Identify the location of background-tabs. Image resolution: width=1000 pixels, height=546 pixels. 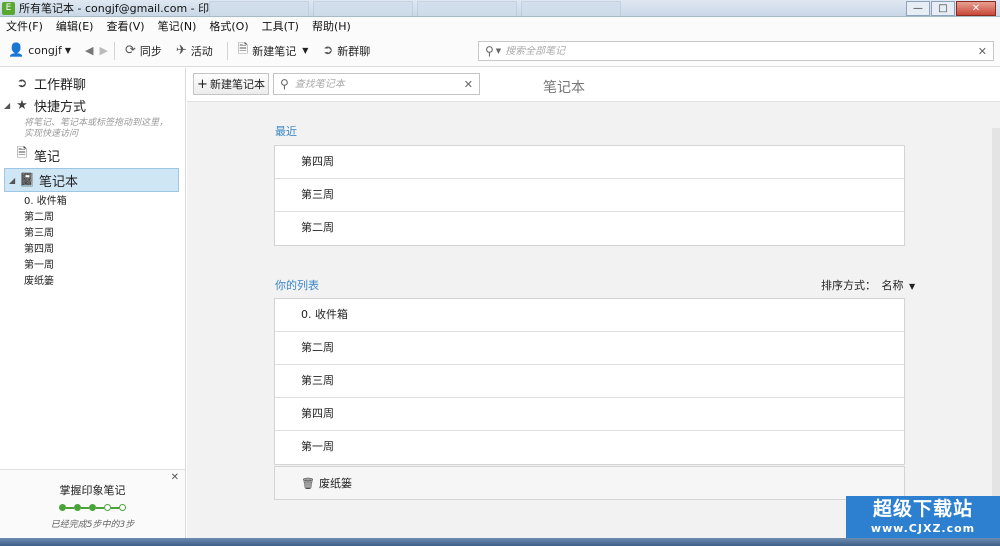
(557, 8).